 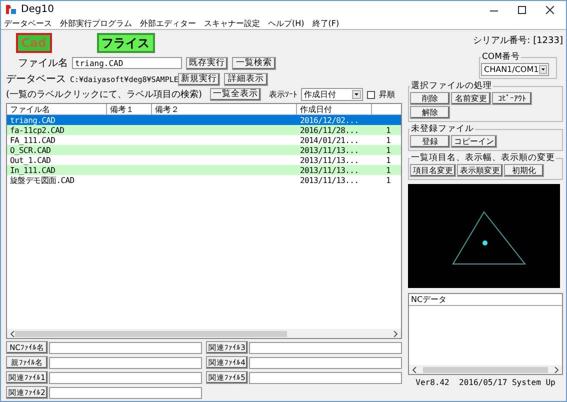 What do you see at coordinates (36, 79) in the screenshot?
I see `database-label: データベース` at bounding box center [36, 79].